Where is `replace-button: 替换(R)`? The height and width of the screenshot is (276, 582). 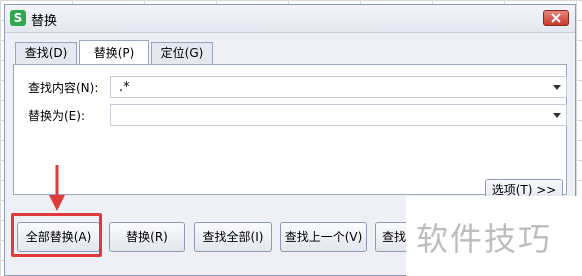 replace-button: 替换(R) is located at coordinates (147, 237).